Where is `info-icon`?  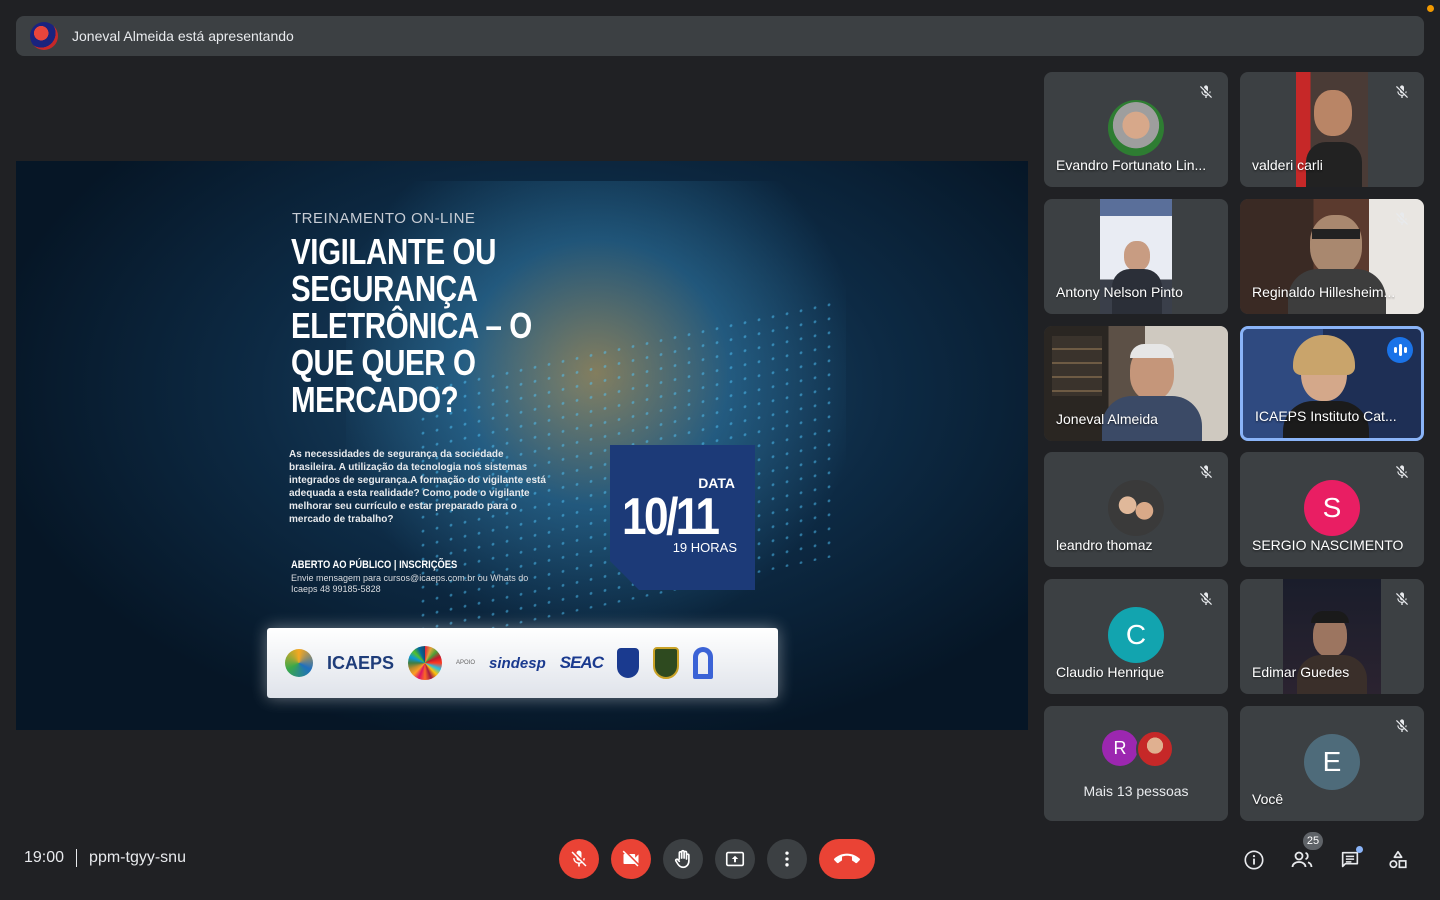 info-icon is located at coordinates (1254, 860).